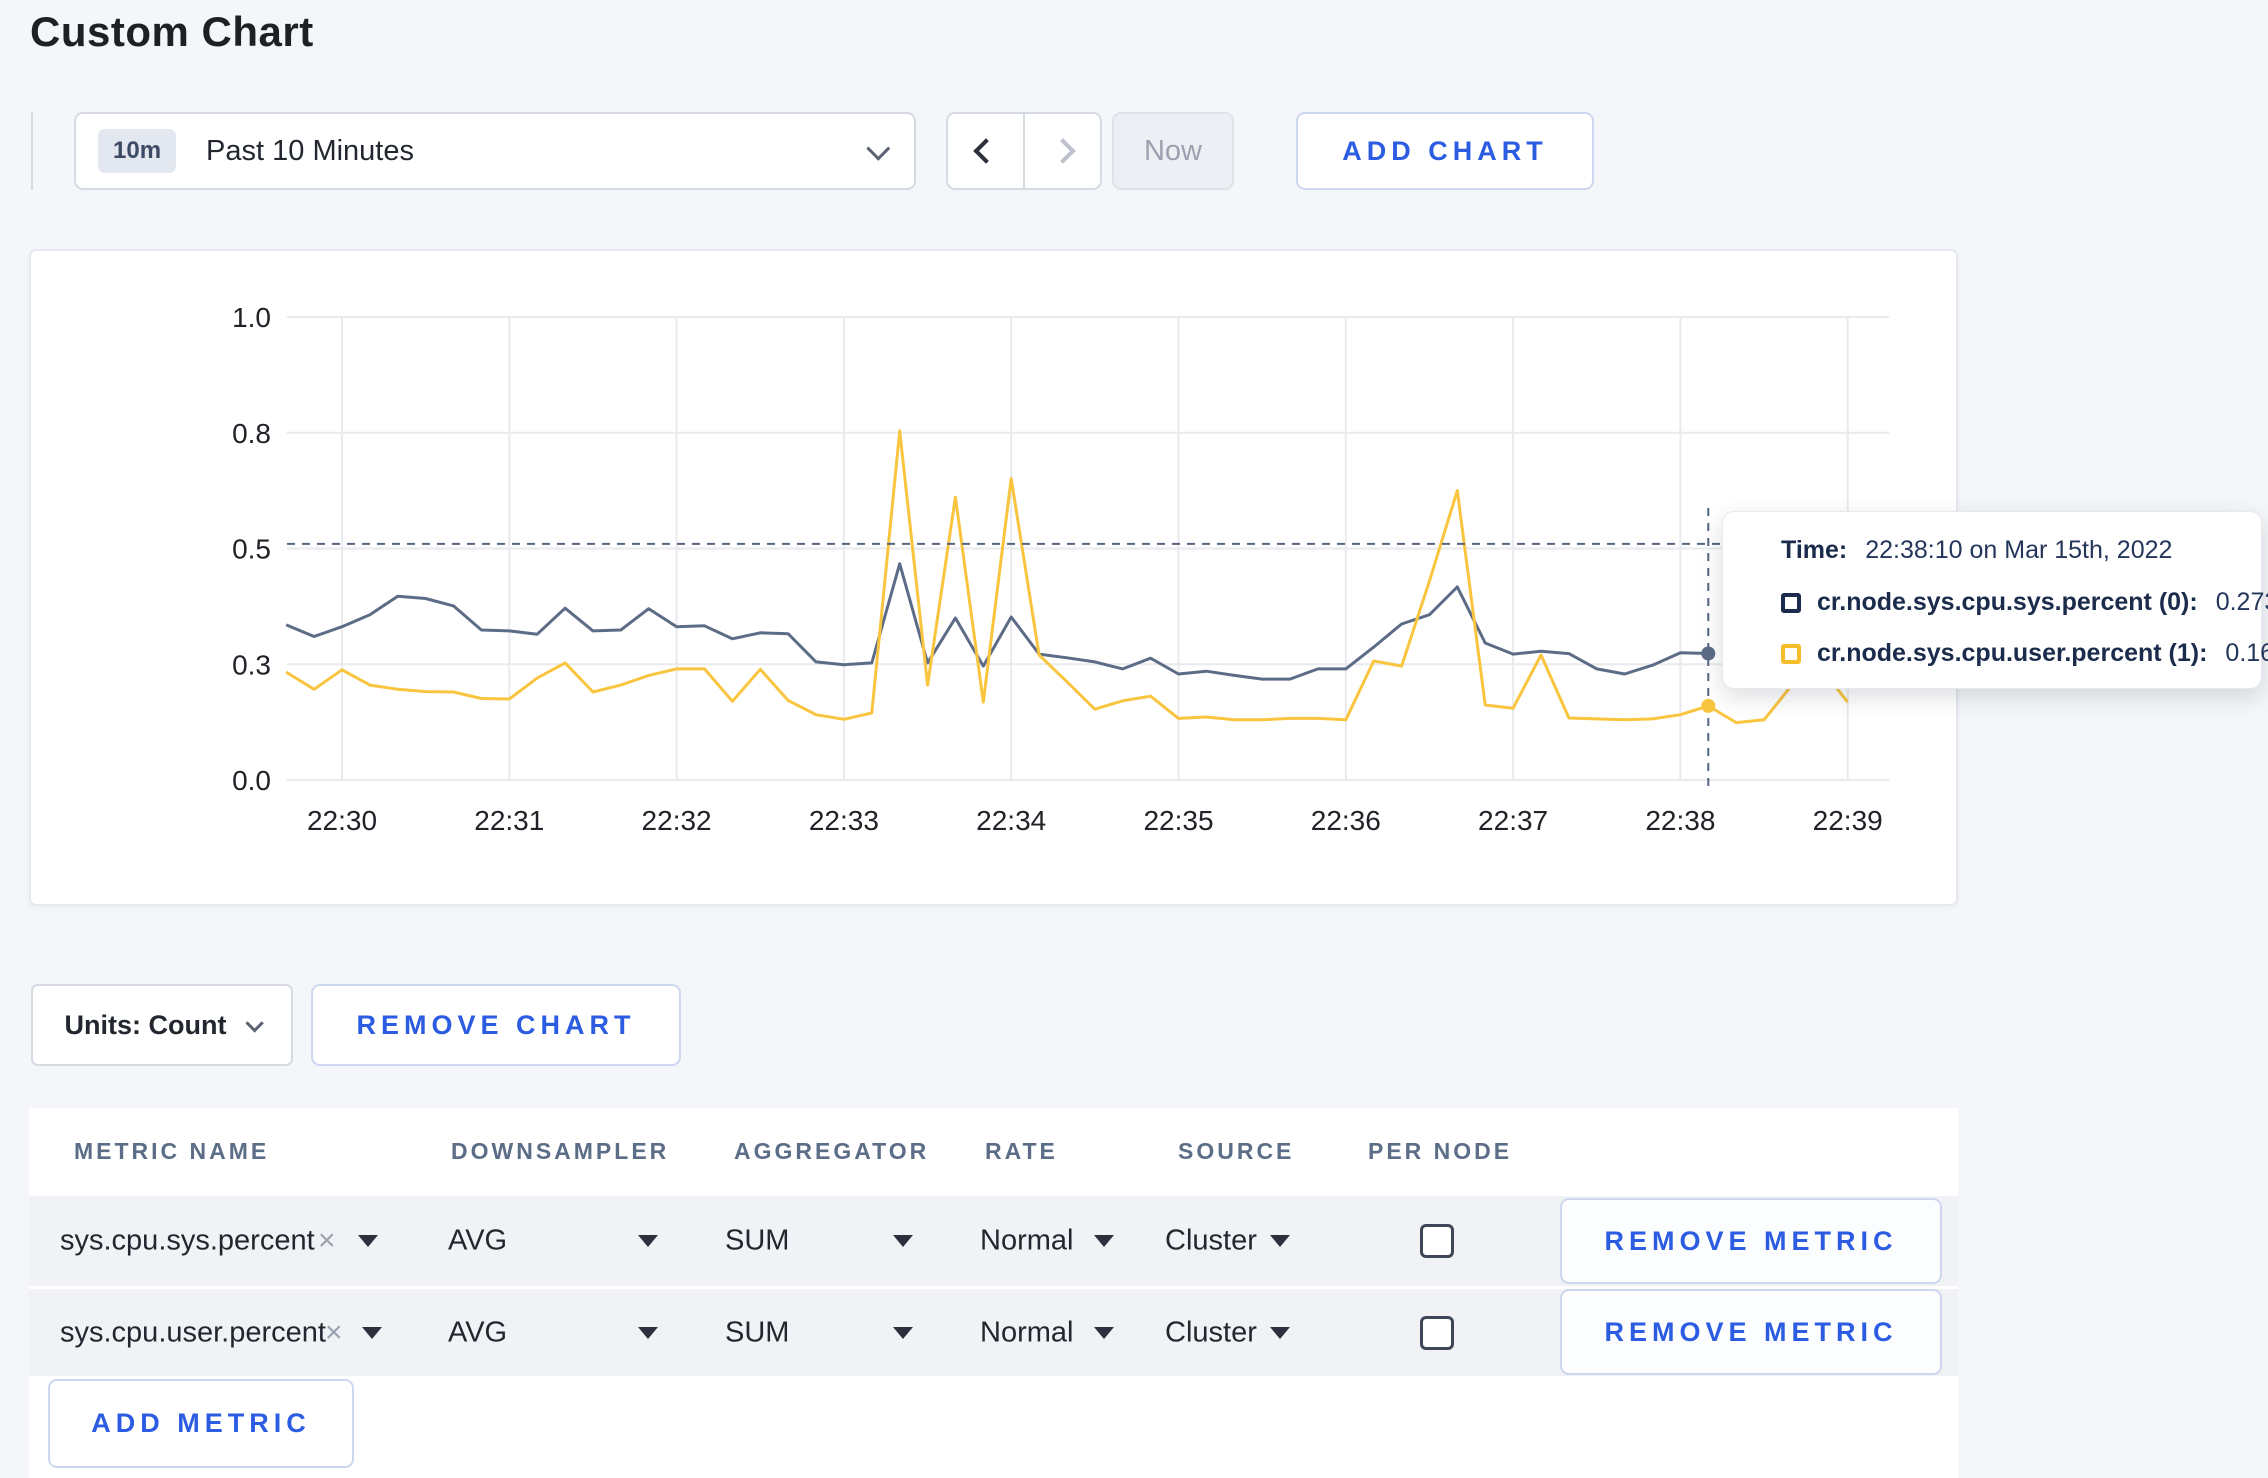  What do you see at coordinates (251, 317) in the screenshot?
I see `y-axis-tick: 1.0` at bounding box center [251, 317].